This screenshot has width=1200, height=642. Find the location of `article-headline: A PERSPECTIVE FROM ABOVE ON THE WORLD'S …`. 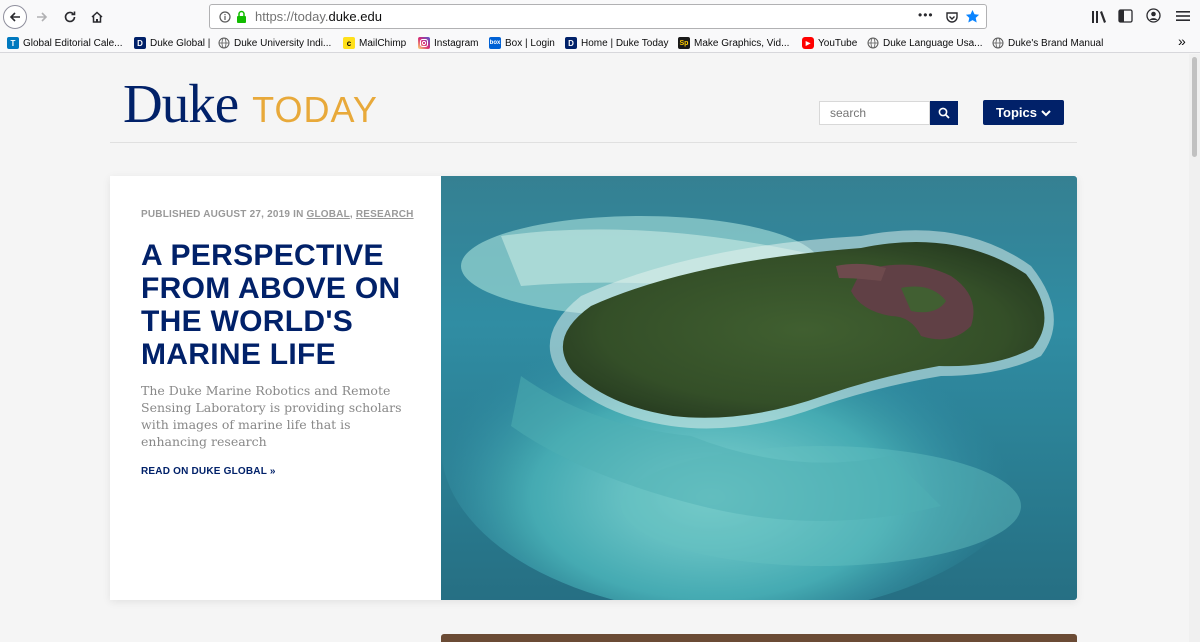

article-headline: A PERSPECTIVE FROM ABOVE ON THE WORLD'S … is located at coordinates (286, 305).